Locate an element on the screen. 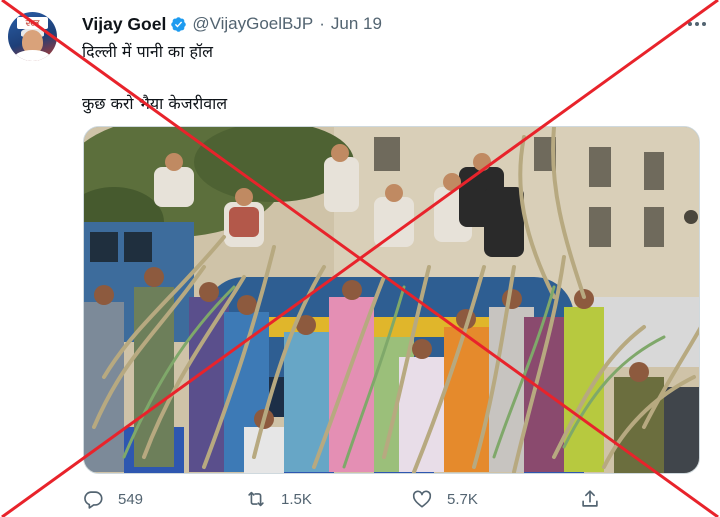 Image resolution: width=720 pixels, height=517 pixels. more-options-icon is located at coordinates (697, 24).